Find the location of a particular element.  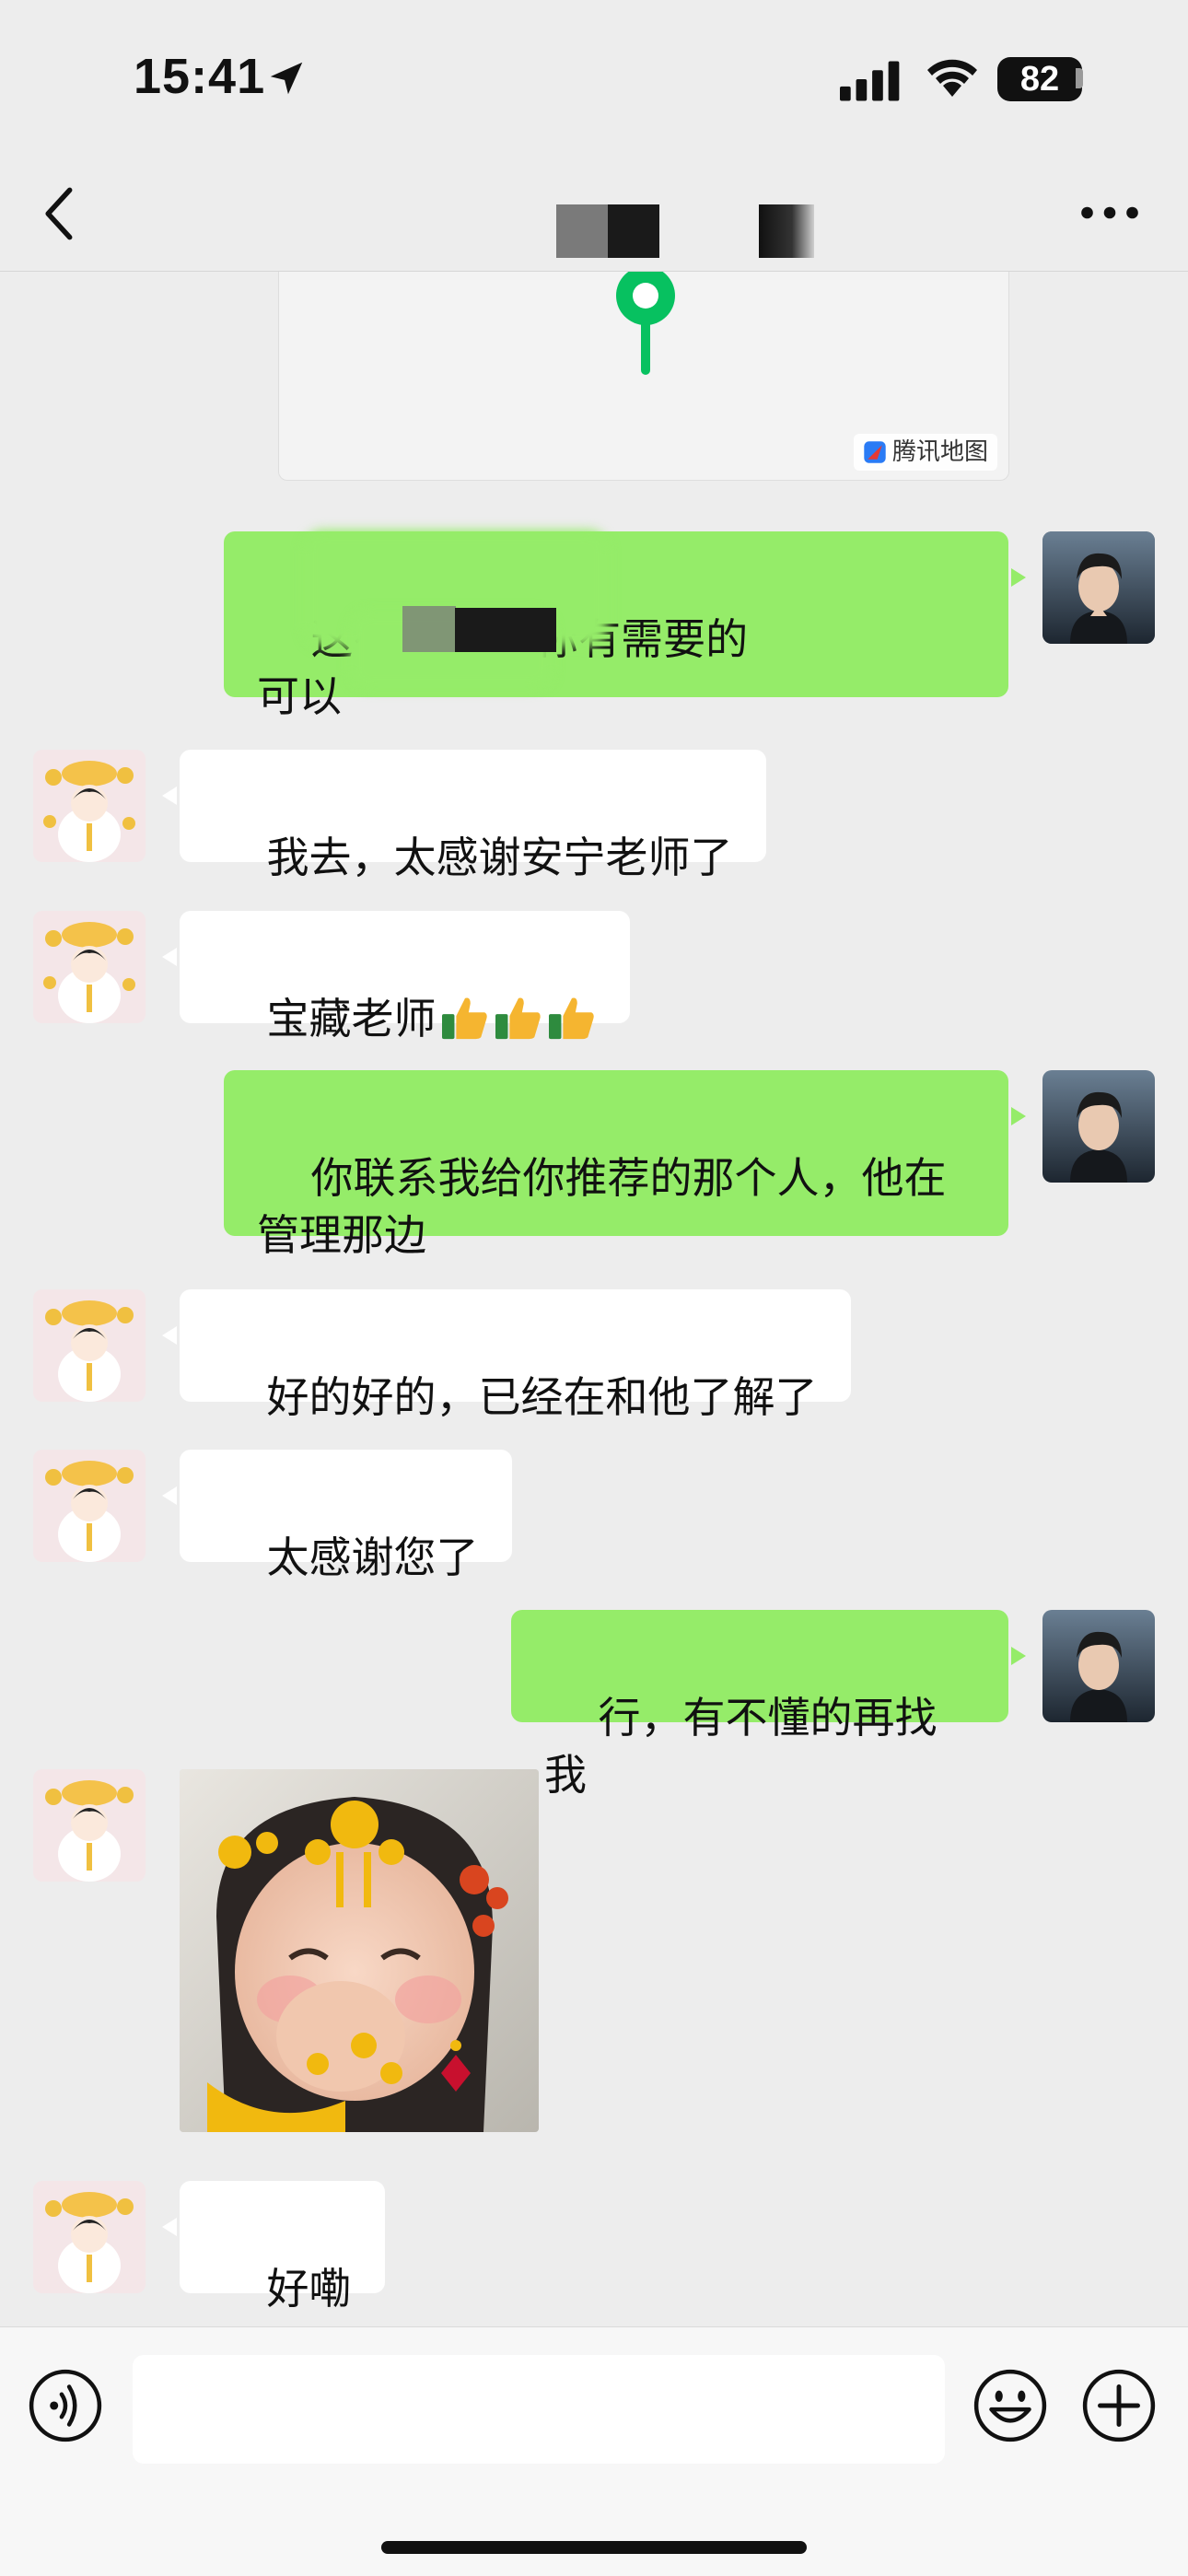

emoji-icon is located at coordinates (1010, 2405).